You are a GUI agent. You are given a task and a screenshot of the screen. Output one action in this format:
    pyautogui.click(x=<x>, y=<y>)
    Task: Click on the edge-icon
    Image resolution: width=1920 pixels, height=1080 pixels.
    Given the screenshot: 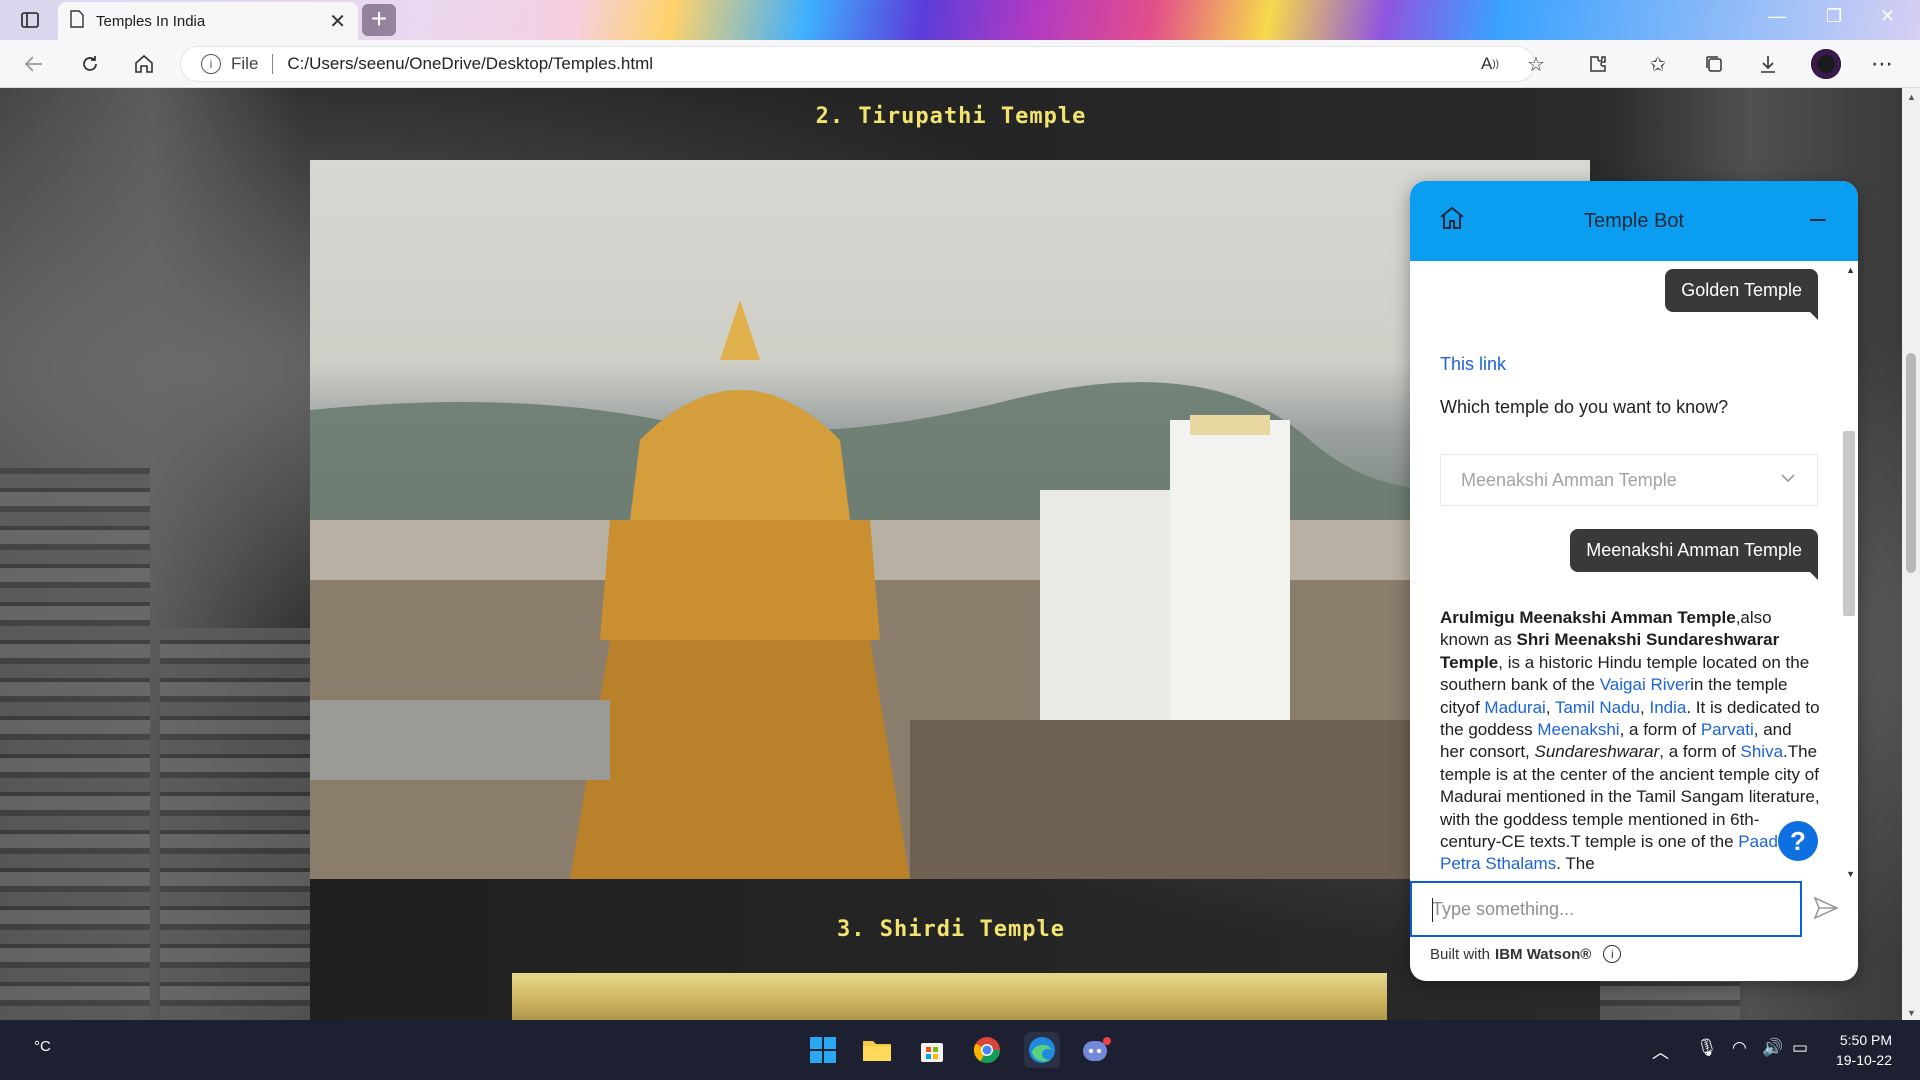 What is the action you would take?
    pyautogui.click(x=1042, y=1050)
    